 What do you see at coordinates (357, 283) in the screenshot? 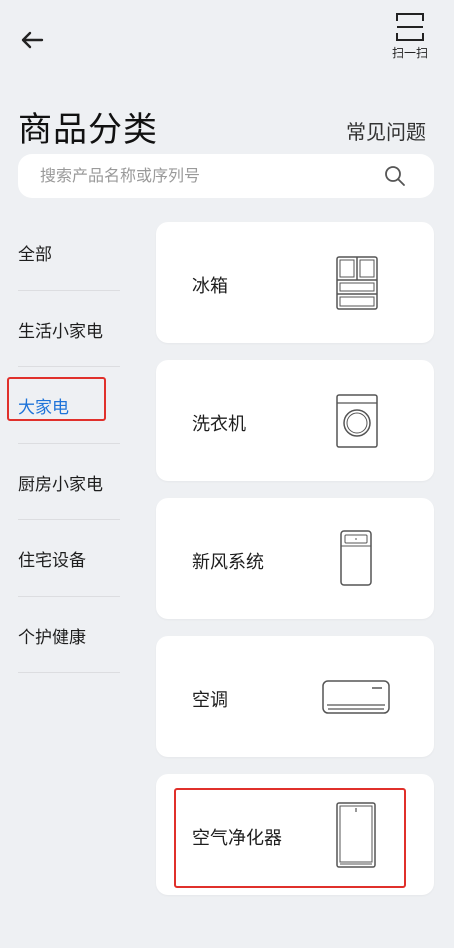
I see `fridge-icon` at bounding box center [357, 283].